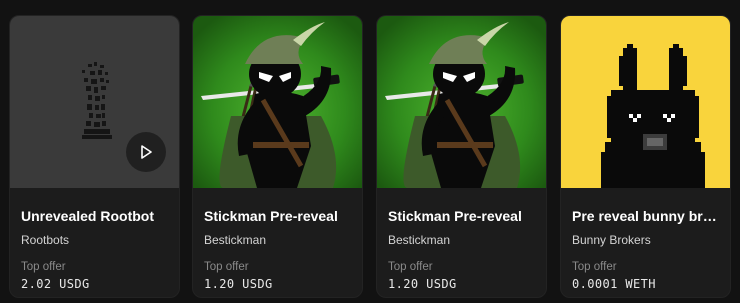  What do you see at coordinates (614, 284) in the screenshot?
I see `top-offer-value: 0.0001 WETH` at bounding box center [614, 284].